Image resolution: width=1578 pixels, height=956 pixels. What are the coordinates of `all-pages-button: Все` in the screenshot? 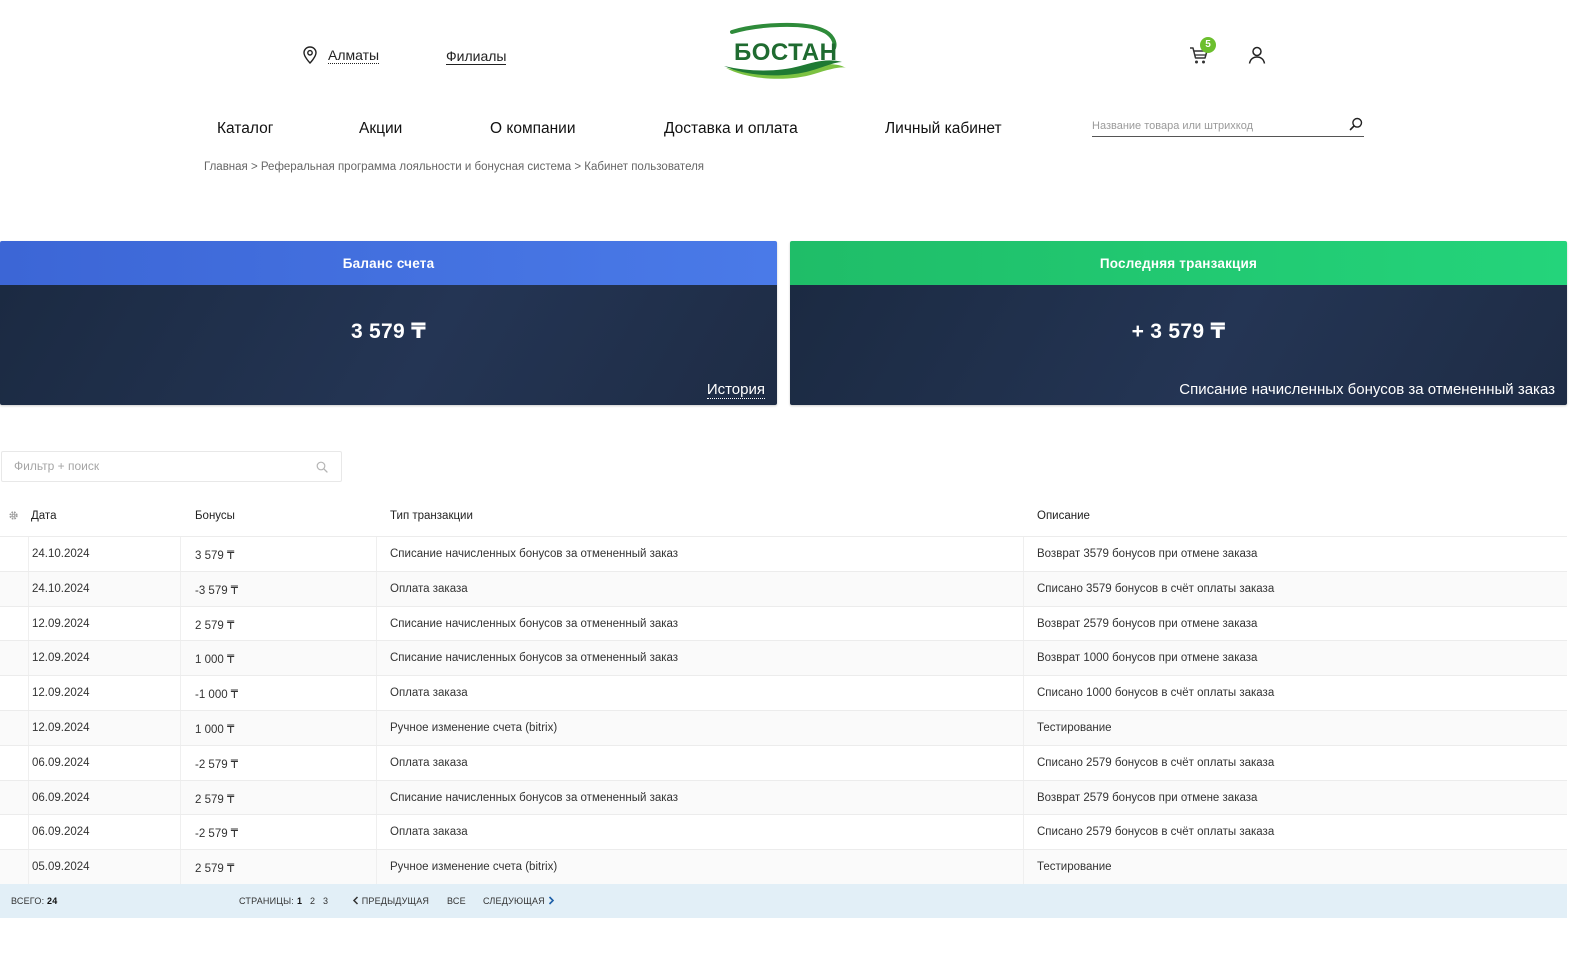 It's located at (456, 901).